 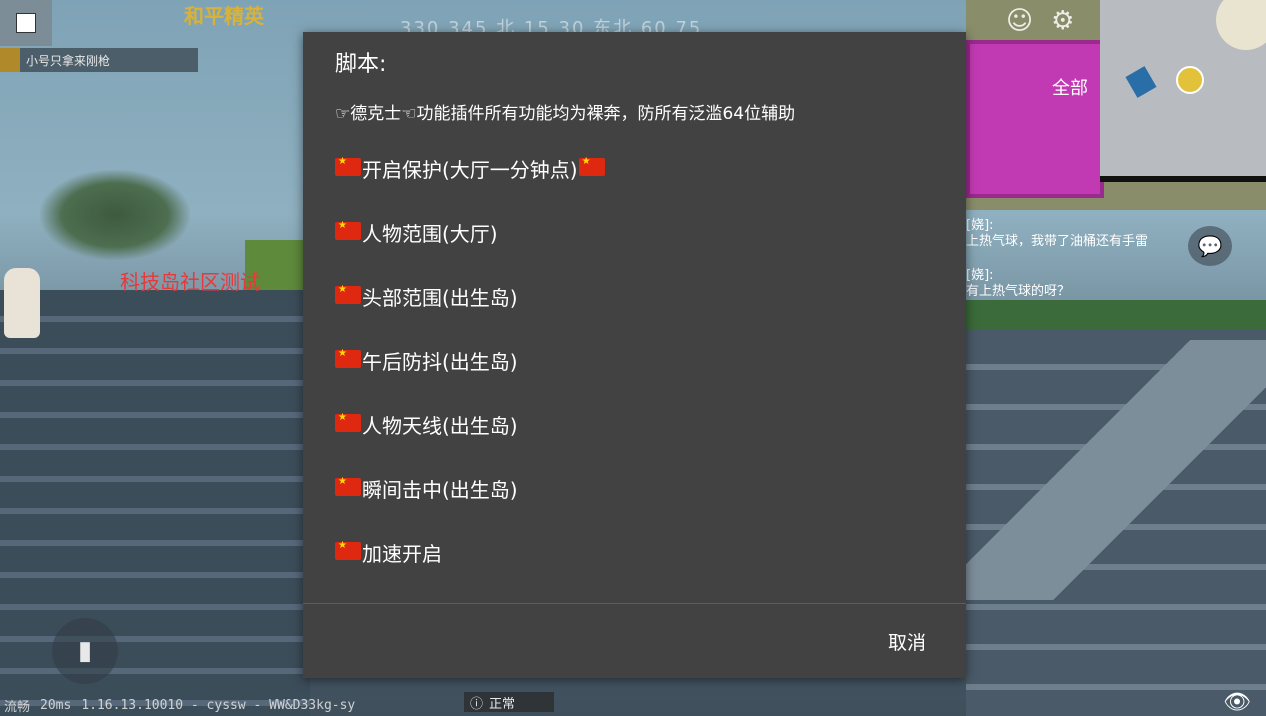 I want to click on voice-channel-label: 全部, so click(x=1070, y=87).